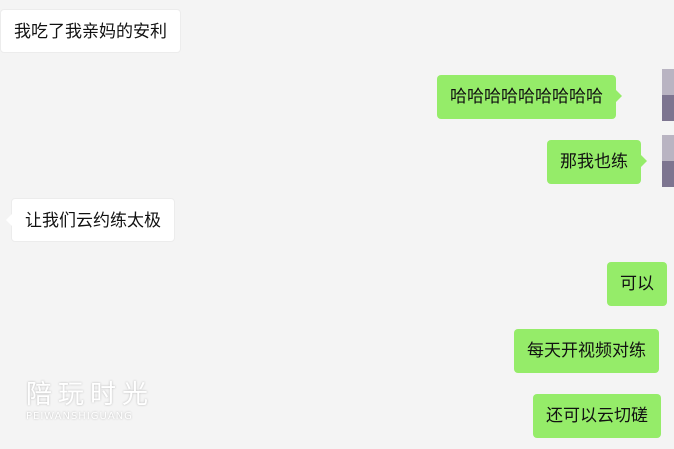  Describe the element at coordinates (93, 221) in the screenshot. I see `message-text: 让我们云约练太极` at that location.